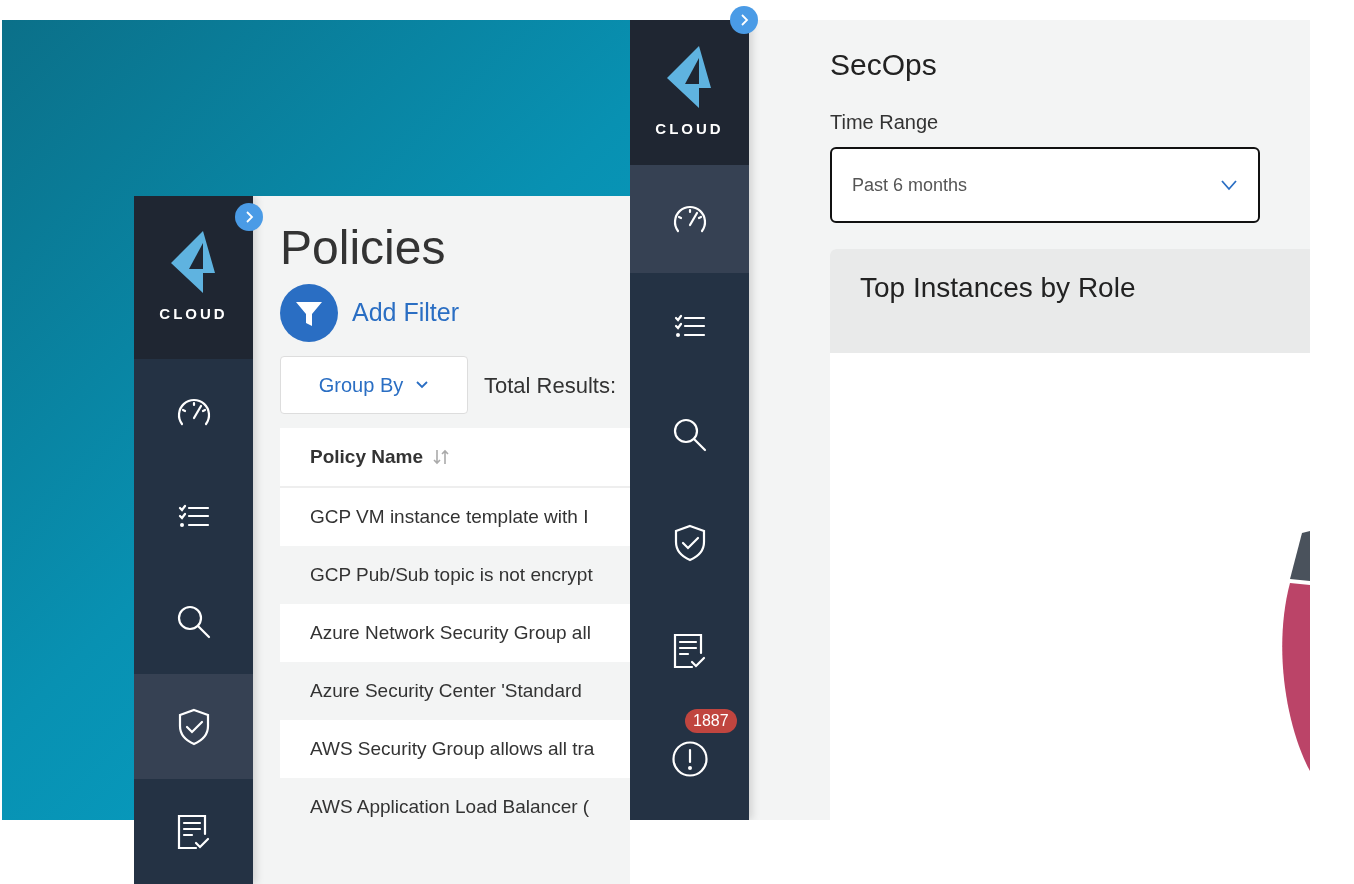 The height and width of the screenshot is (884, 1354). I want to click on table-row: Azure Network Security Group all, so click(455, 633).